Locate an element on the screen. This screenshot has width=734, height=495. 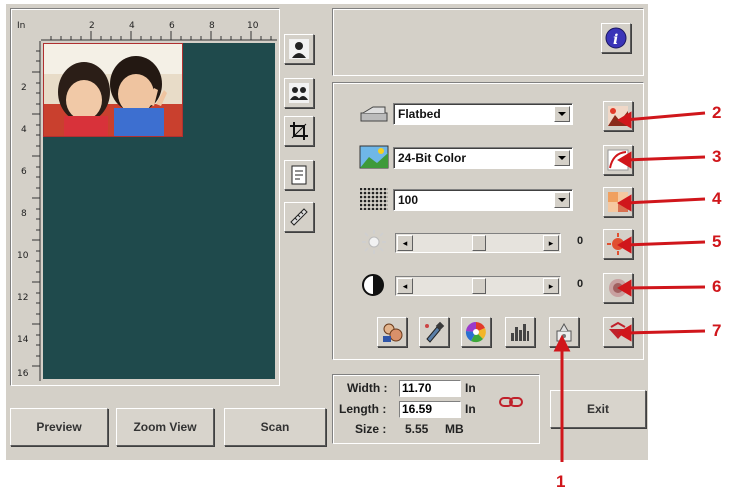
color-drop-icon is located at coordinates (618, 330).